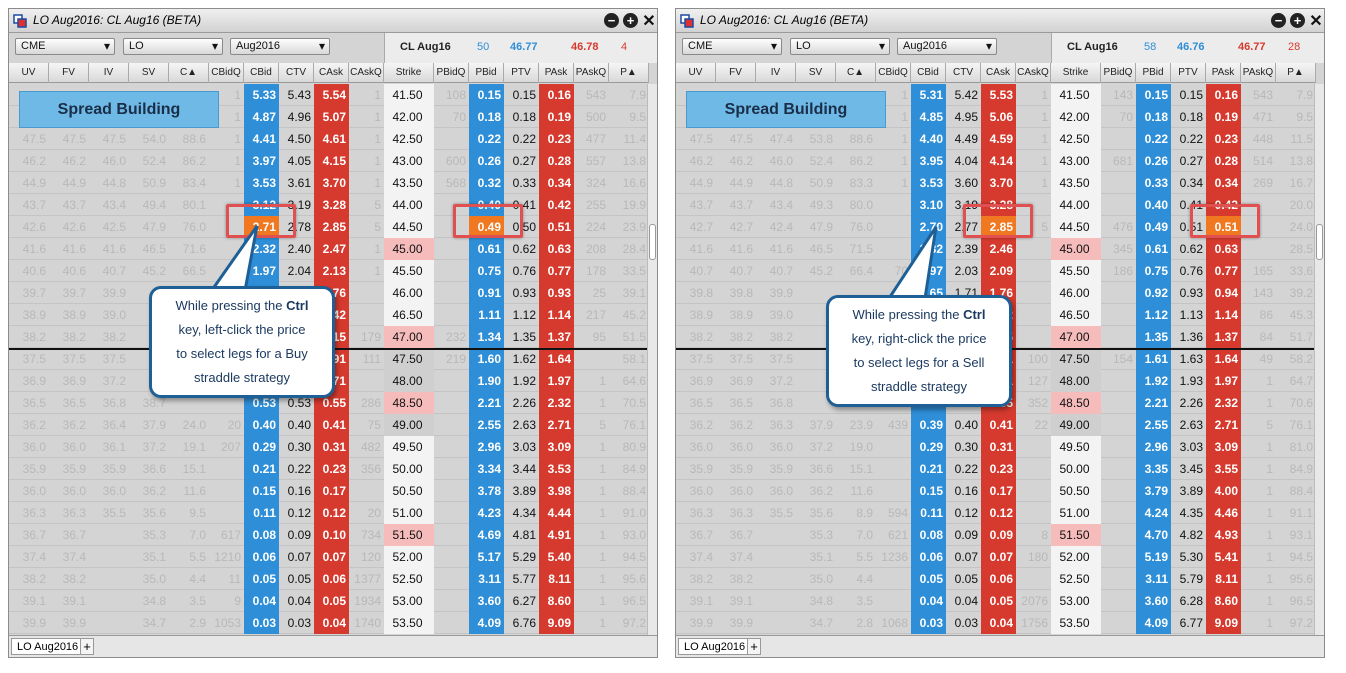  Describe the element at coordinates (524, 47) in the screenshot. I see `quote-bid: 46.77` at that location.